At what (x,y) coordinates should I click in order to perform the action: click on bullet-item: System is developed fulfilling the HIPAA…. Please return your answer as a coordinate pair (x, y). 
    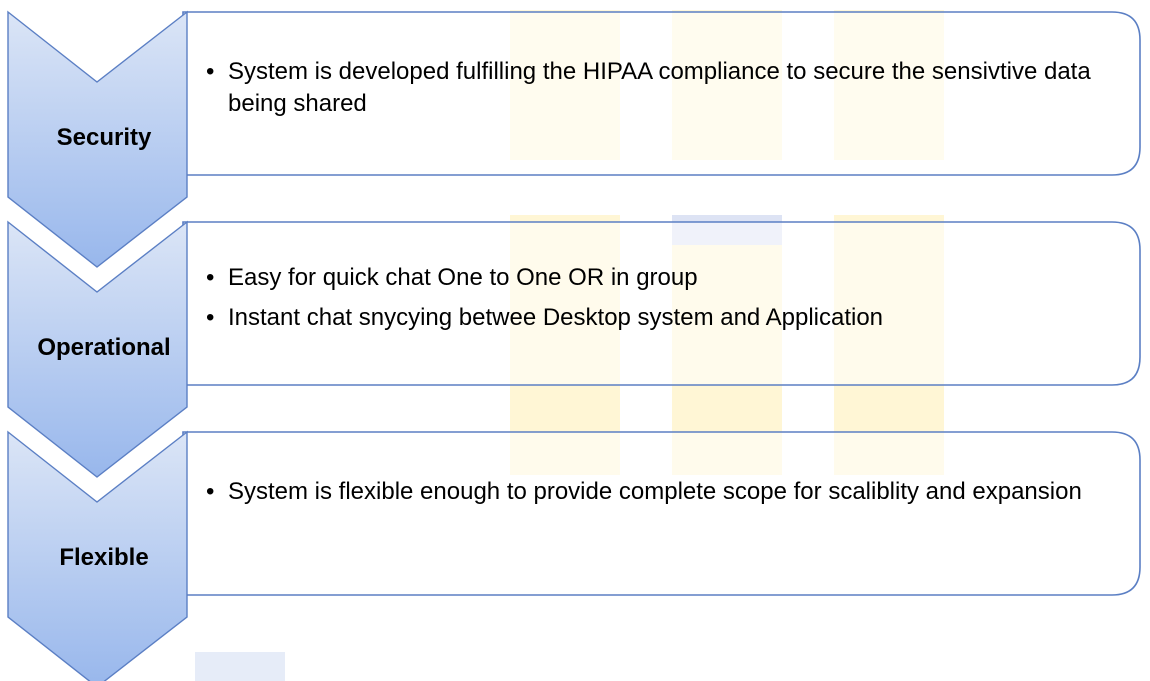
    Looking at the image, I should click on (670, 88).